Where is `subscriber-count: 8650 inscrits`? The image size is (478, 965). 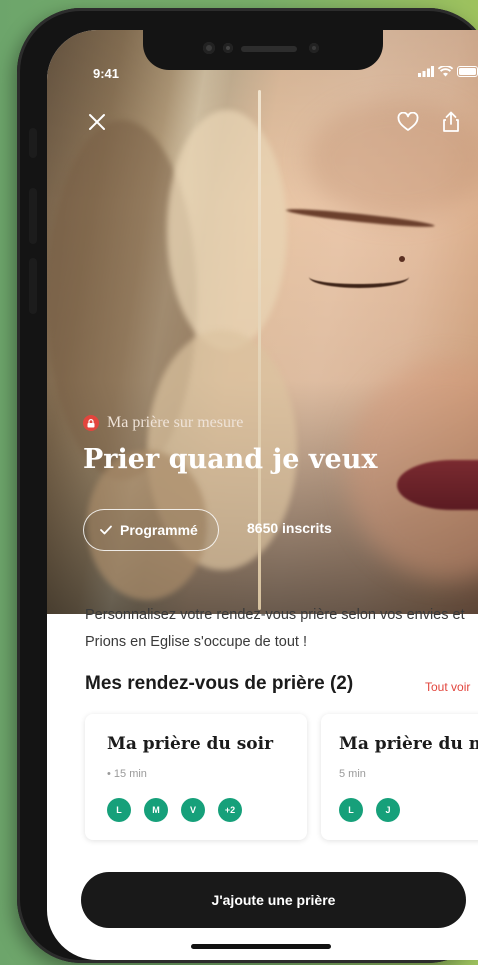
subscriber-count: 8650 inscrits is located at coordinates (289, 528).